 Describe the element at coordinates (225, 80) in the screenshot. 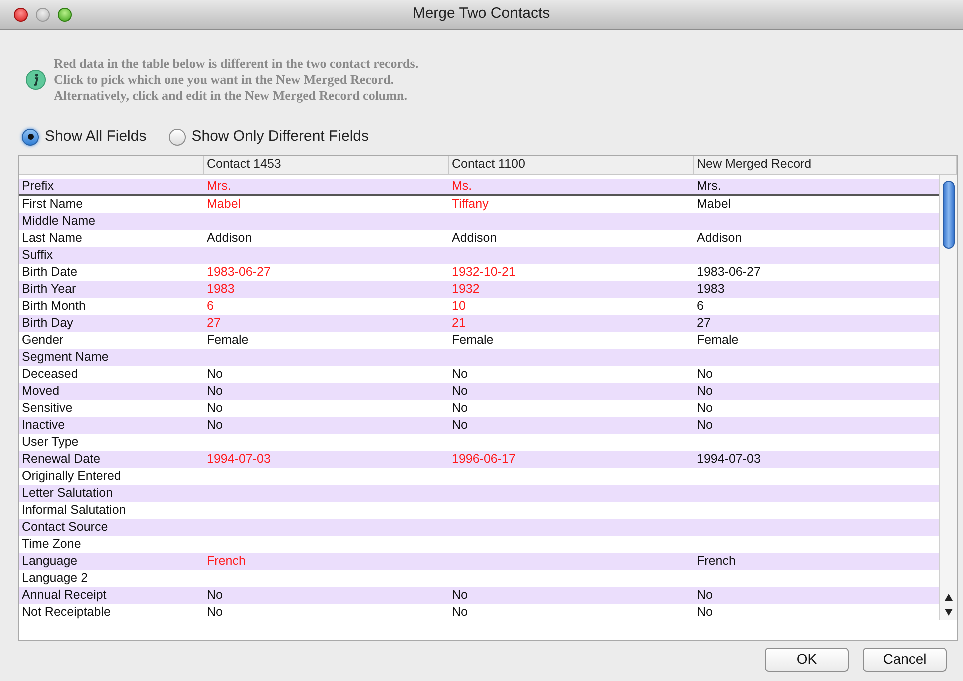

I see `info-text: Click to pick which one you want in the New Merged Record.` at that location.